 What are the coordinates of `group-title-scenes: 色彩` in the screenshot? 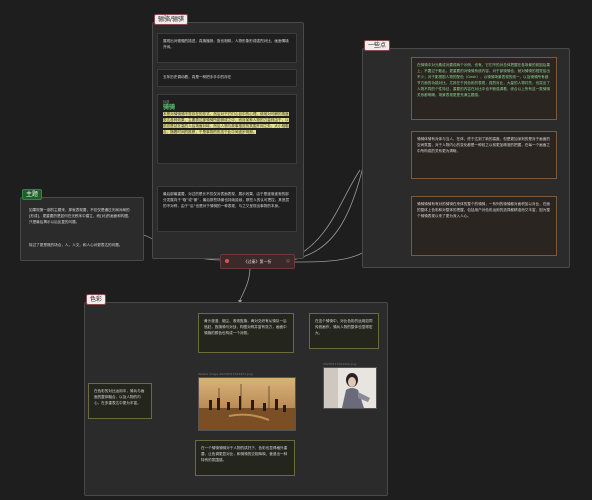 It's located at (96, 299).